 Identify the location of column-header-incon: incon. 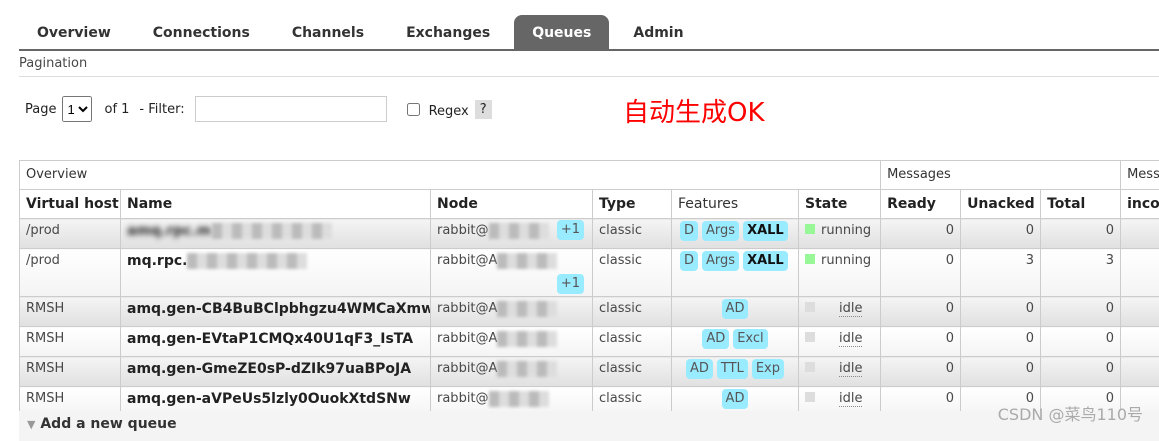
(1140, 204).